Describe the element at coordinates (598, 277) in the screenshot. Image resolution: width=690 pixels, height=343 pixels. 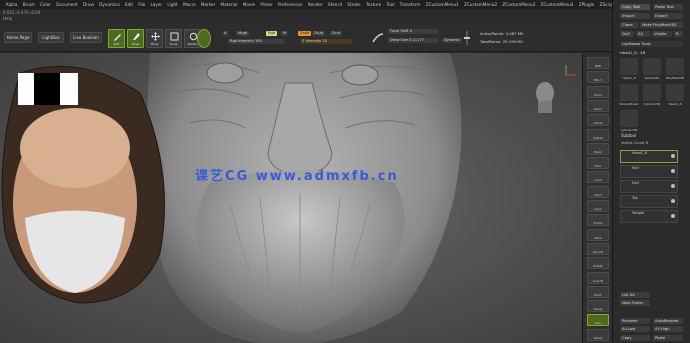
I see `view-tool-button: Line Fill` at that location.